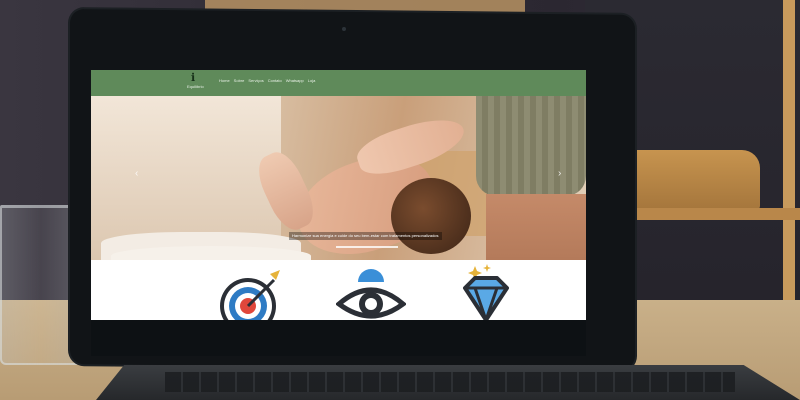 This screenshot has width=800, height=400. I want to click on webcam, so click(344, 29).